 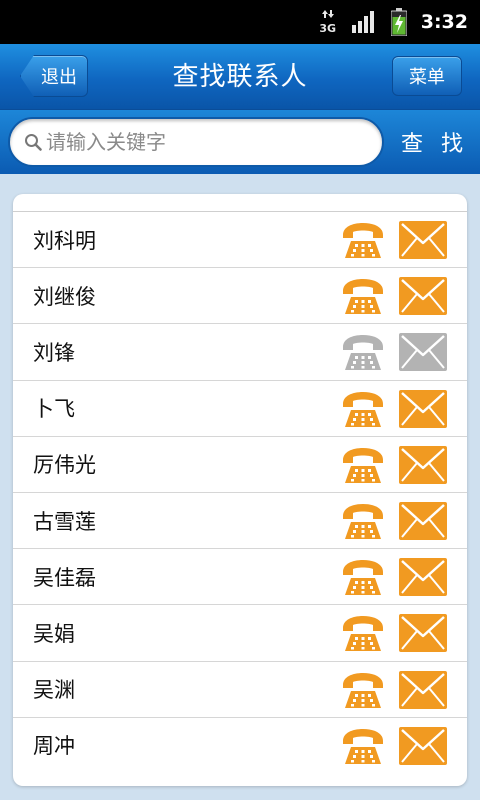 I want to click on network-3g-icon: 3G, so click(x=328, y=22).